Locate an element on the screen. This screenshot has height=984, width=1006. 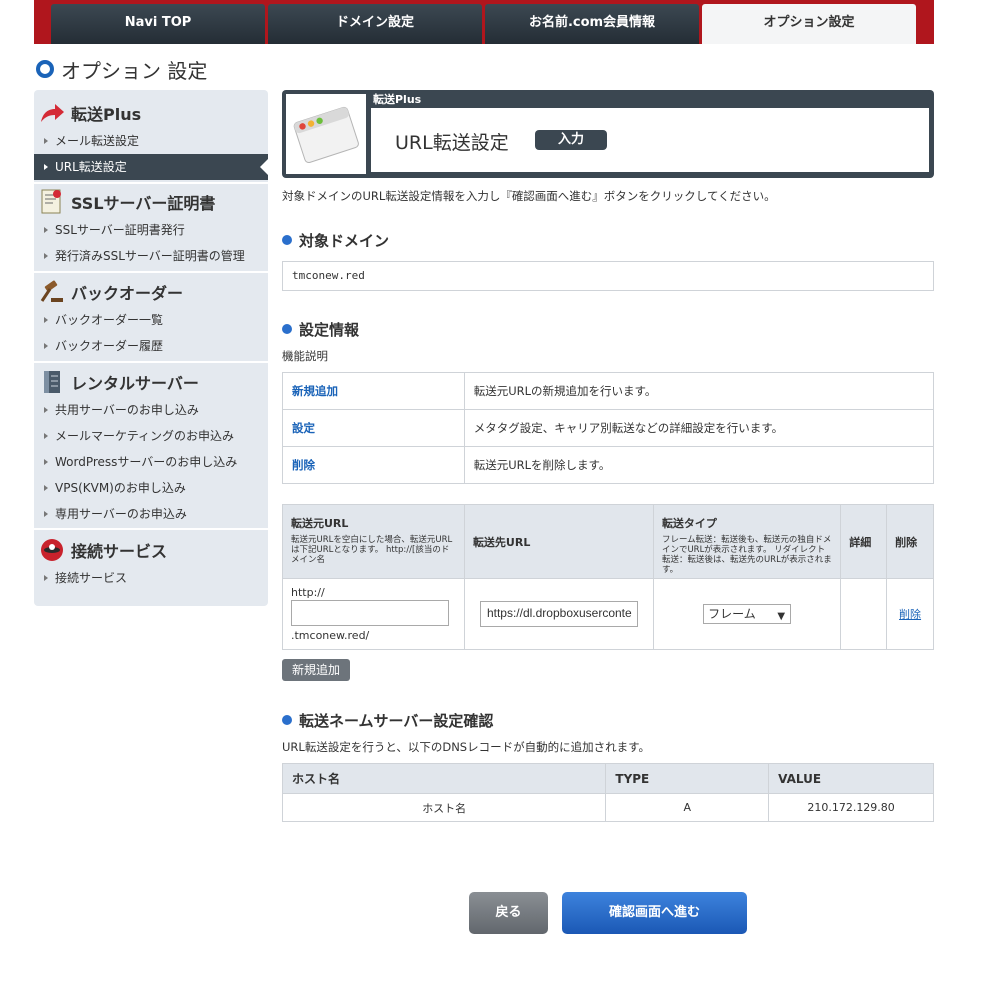
tab-domain-settings: ドメイン設定 is located at coordinates (375, 24).